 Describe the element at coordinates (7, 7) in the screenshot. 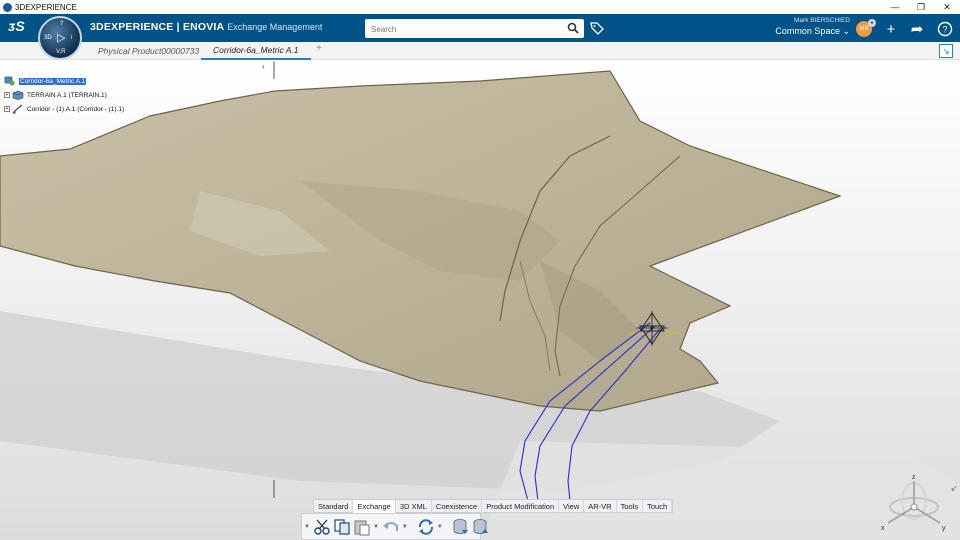

I see `app-icon` at that location.